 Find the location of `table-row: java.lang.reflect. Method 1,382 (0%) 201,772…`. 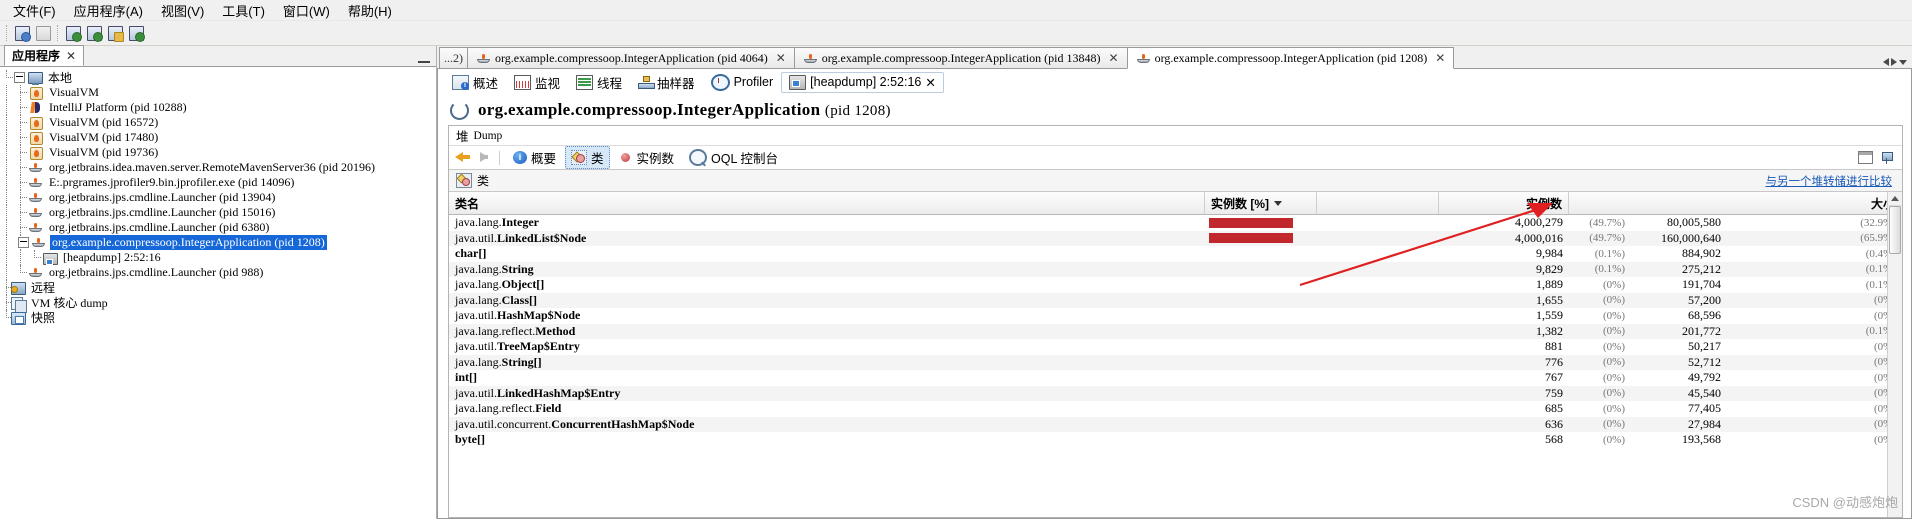

table-row: java.lang.reflect. Method 1,382 (0%) 201,772… is located at coordinates (1175, 331).